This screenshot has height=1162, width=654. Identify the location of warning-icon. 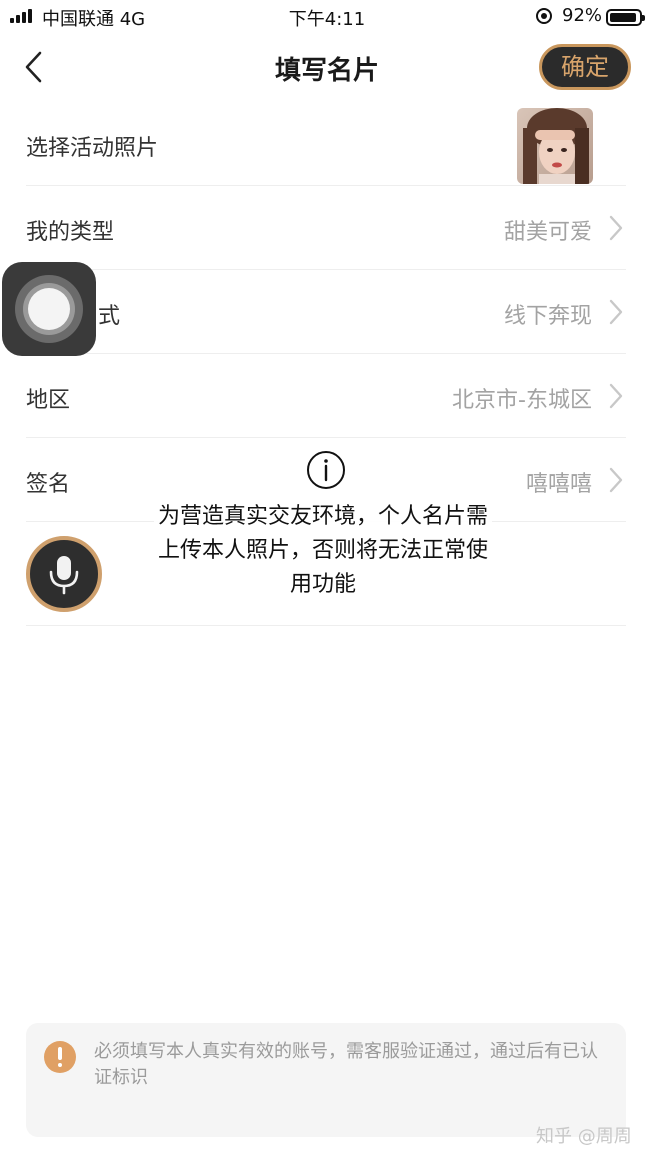
(60, 1057).